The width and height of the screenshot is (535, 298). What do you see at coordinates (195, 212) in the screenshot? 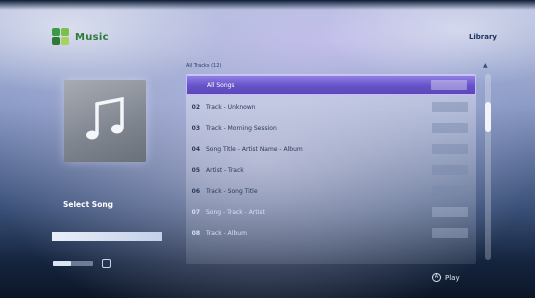
I see `track-number: 07` at bounding box center [195, 212].